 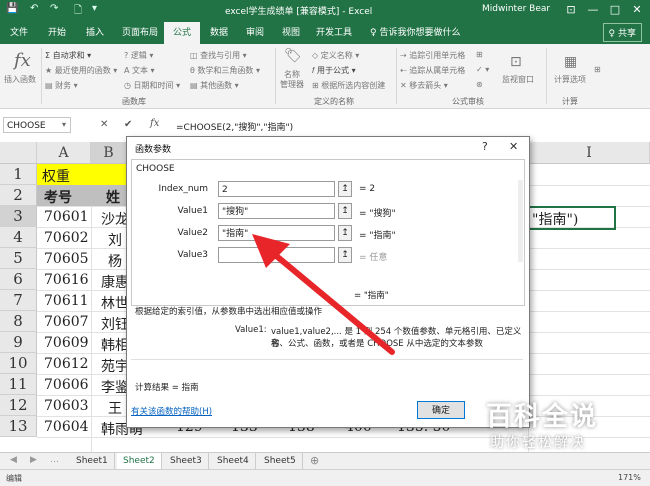 What do you see at coordinates (542, 417) in the screenshot?
I see `watermark-title: 百科全说` at bounding box center [542, 417].